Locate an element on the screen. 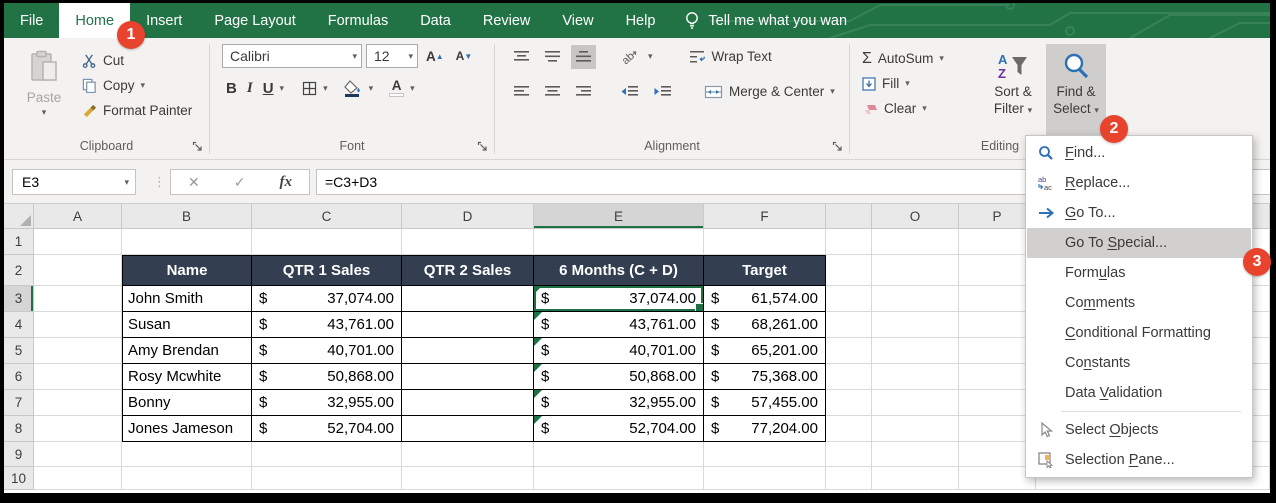 This screenshot has height=503, width=1276. cell-E5: $40,701.00 is located at coordinates (619, 351).